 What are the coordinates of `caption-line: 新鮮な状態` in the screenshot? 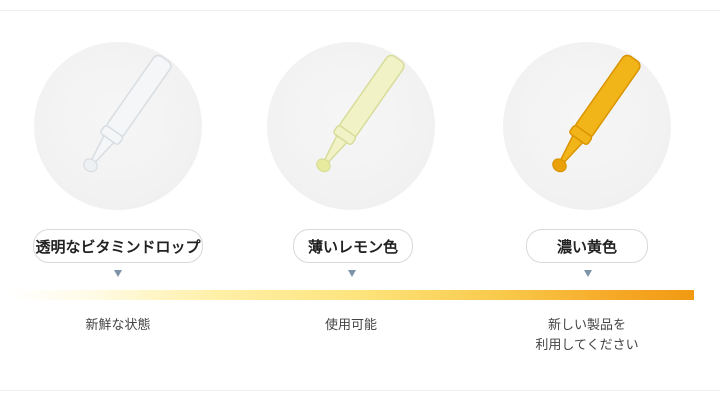 It's located at (118, 325).